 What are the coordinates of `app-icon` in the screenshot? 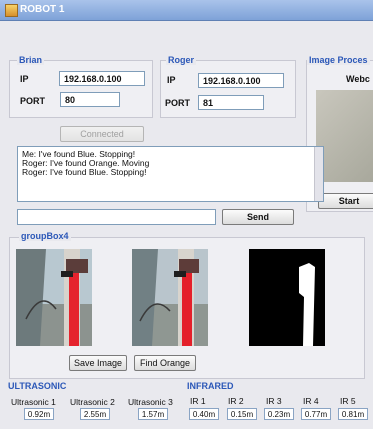 It's located at (11, 10).